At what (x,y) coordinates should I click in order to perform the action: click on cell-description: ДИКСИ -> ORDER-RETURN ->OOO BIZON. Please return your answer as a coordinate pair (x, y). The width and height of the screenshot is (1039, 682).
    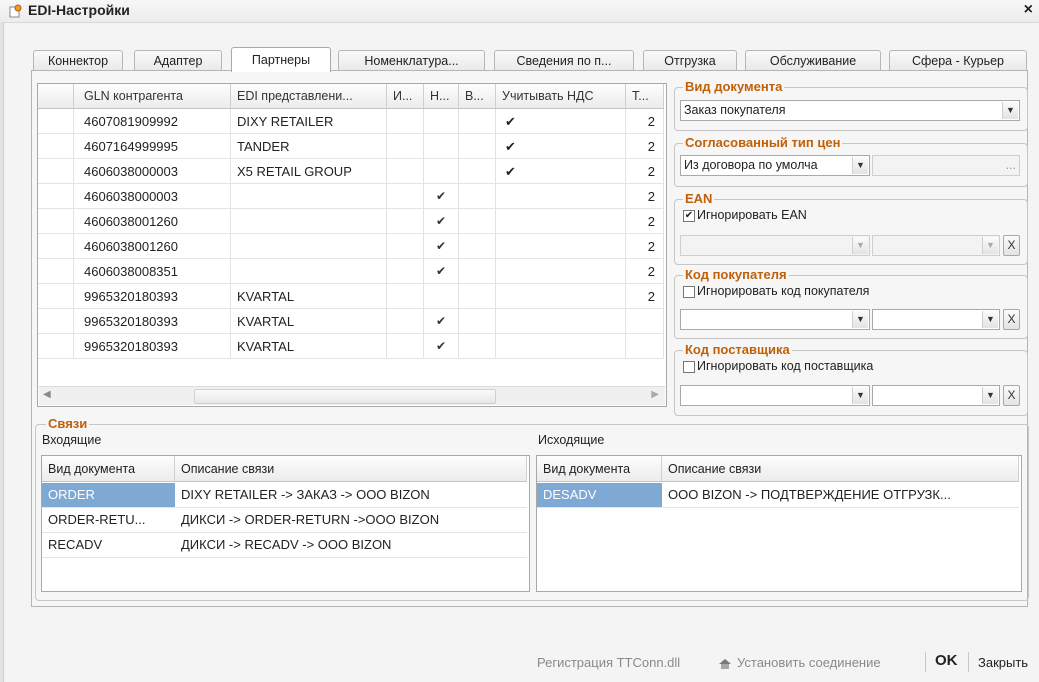
    Looking at the image, I should click on (351, 520).